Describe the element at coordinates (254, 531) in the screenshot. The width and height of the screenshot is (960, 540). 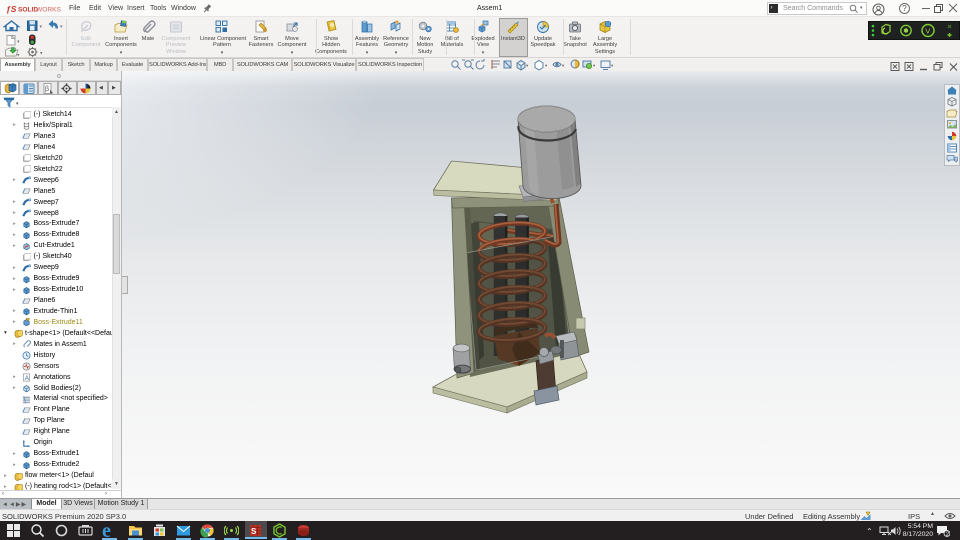
I see `svg-text: S` at that location.